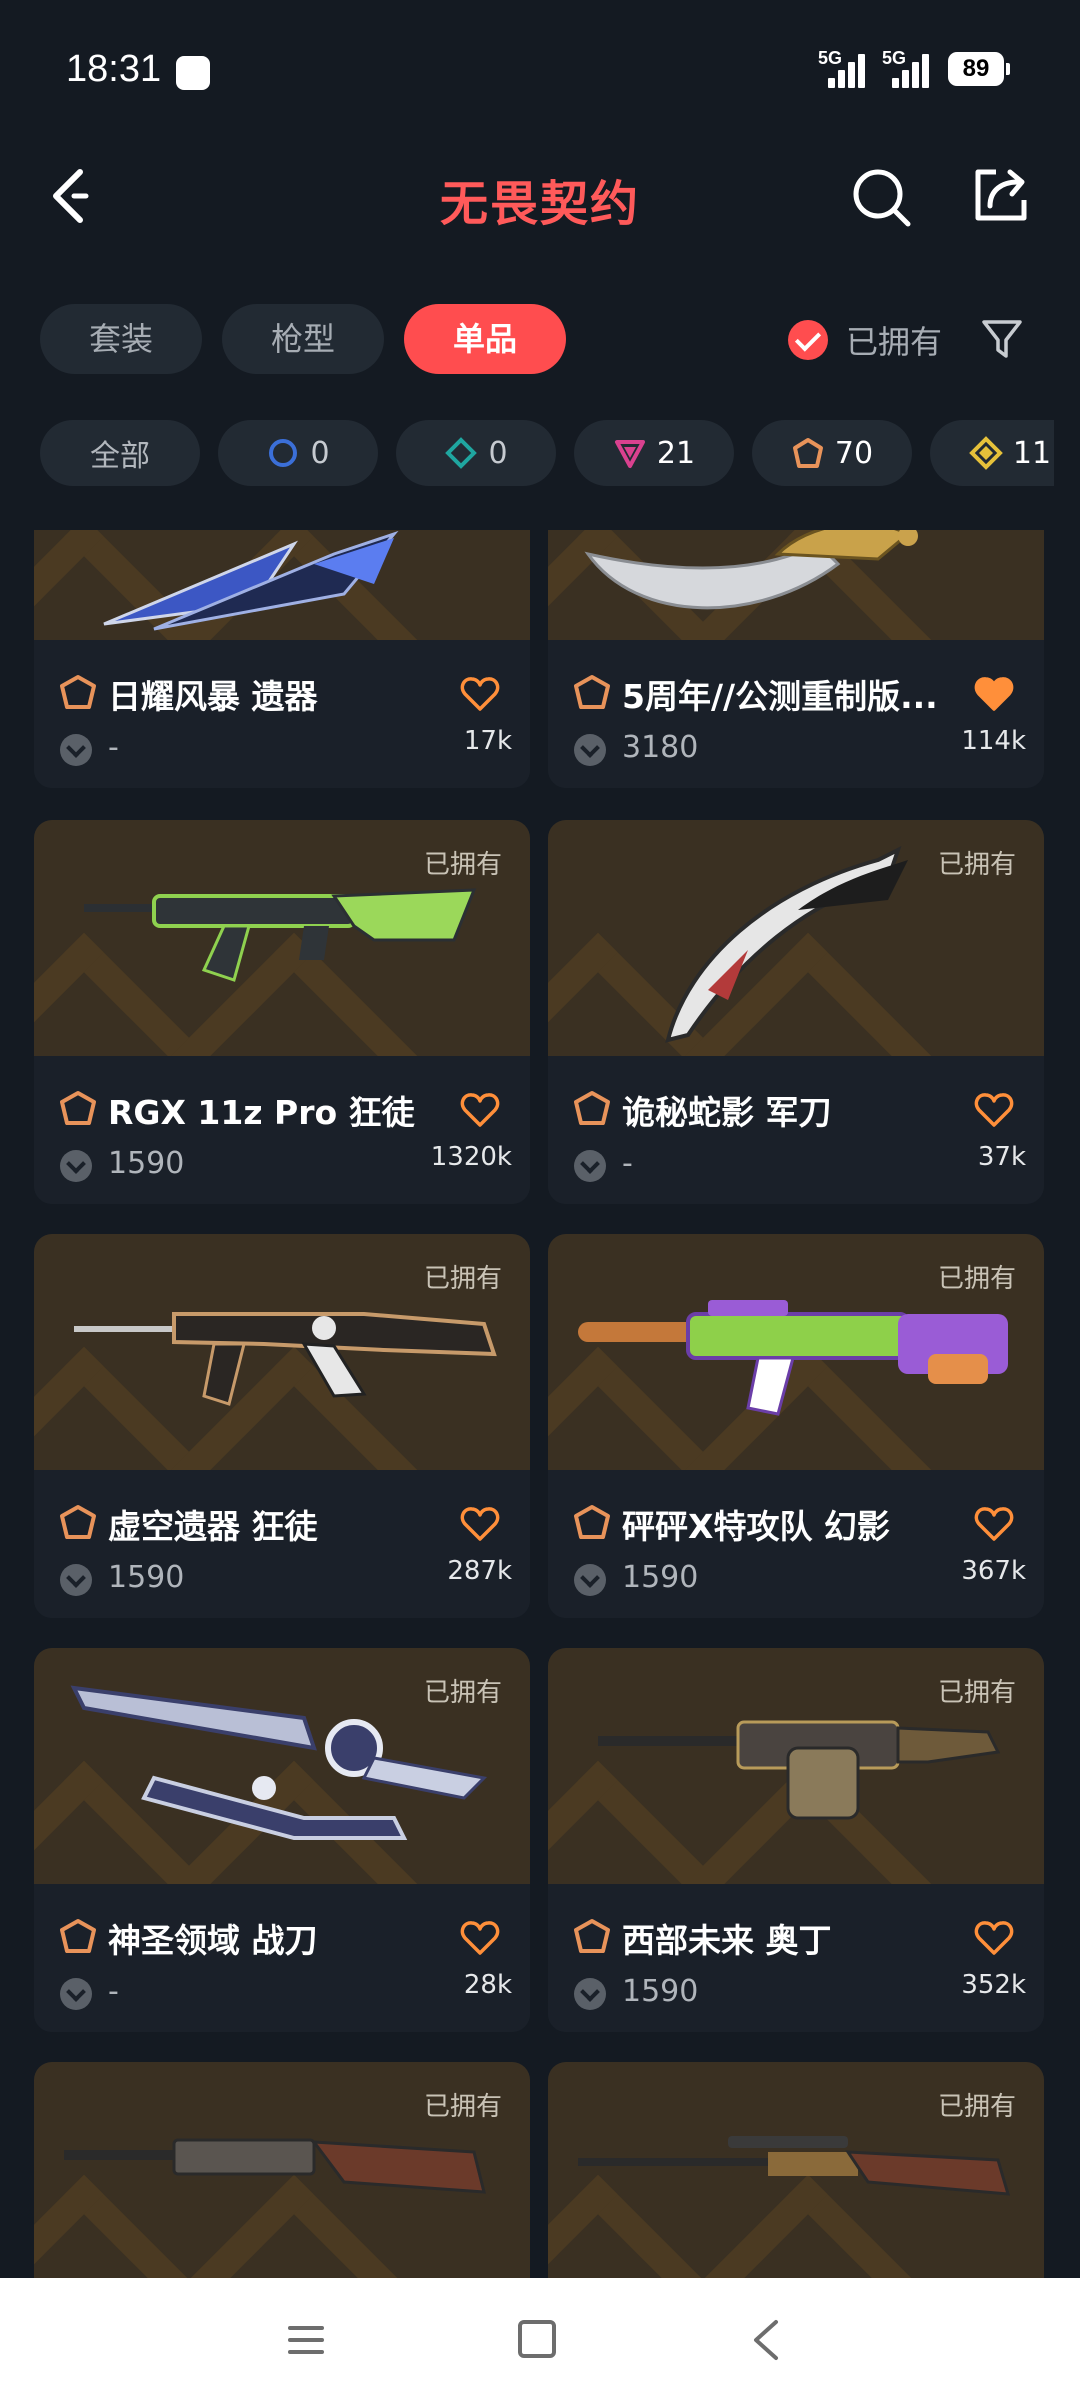 Image resolution: width=1080 pixels, height=2403 pixels. Describe the element at coordinates (282, 1544) in the screenshot. I see `item-info: 虚空遗器 狂徒 1590 287k` at that location.